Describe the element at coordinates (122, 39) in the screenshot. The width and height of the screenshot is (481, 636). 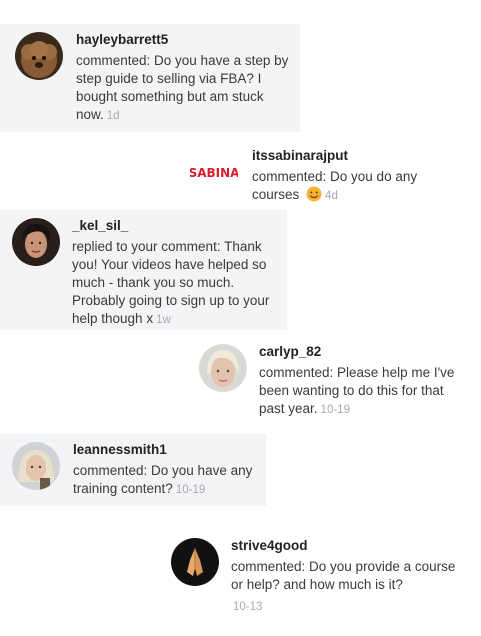
I see `username: hayleybarrett5` at that location.